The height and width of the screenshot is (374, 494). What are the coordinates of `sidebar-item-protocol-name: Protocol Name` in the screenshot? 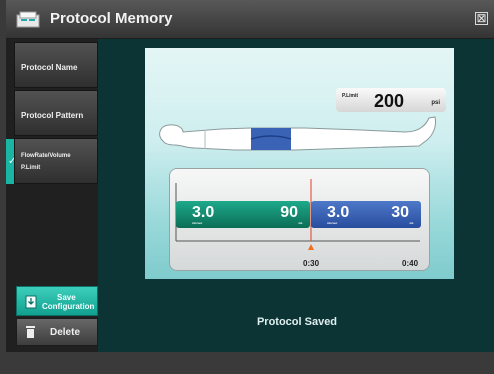 It's located at (56, 65).